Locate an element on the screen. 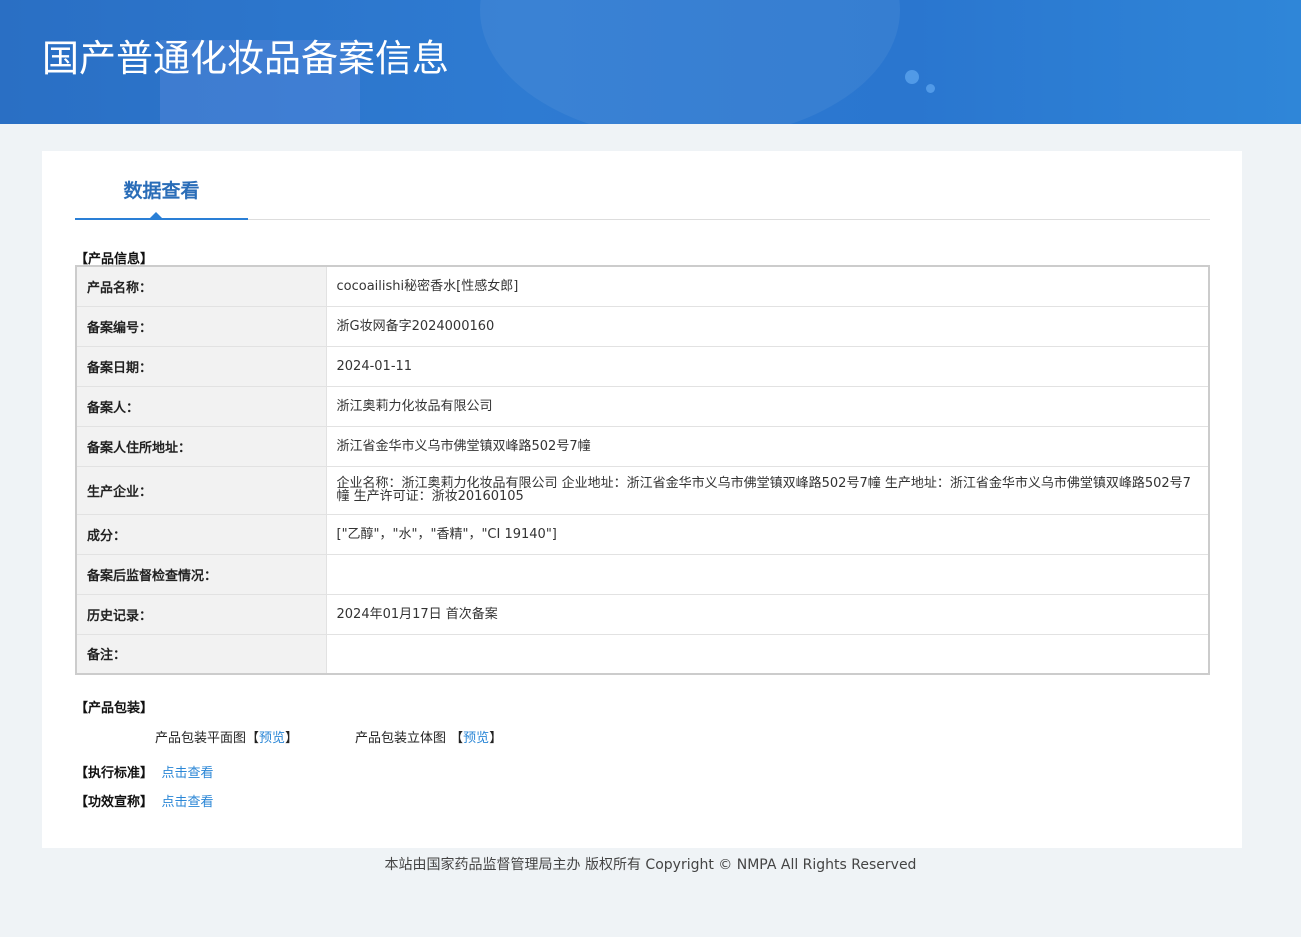  row-value: cocoailishi秘密香水[性感女郎] is located at coordinates (767, 286).